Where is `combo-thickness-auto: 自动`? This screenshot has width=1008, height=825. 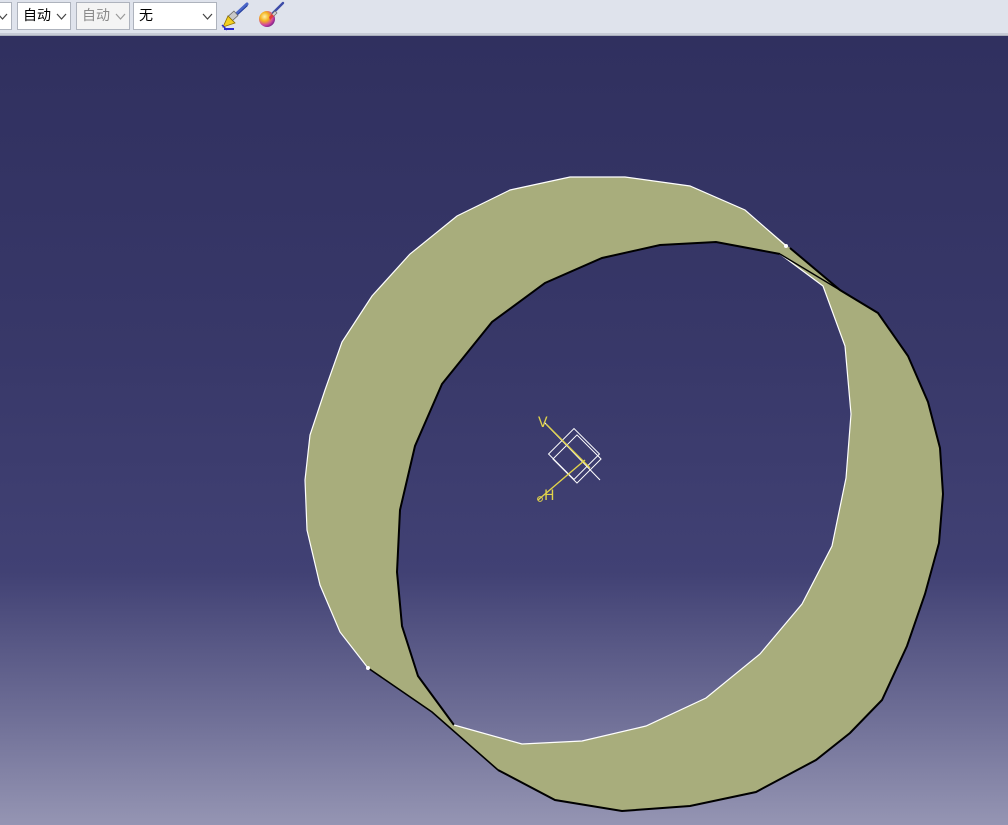 combo-thickness-auto: 自动 is located at coordinates (103, 16).